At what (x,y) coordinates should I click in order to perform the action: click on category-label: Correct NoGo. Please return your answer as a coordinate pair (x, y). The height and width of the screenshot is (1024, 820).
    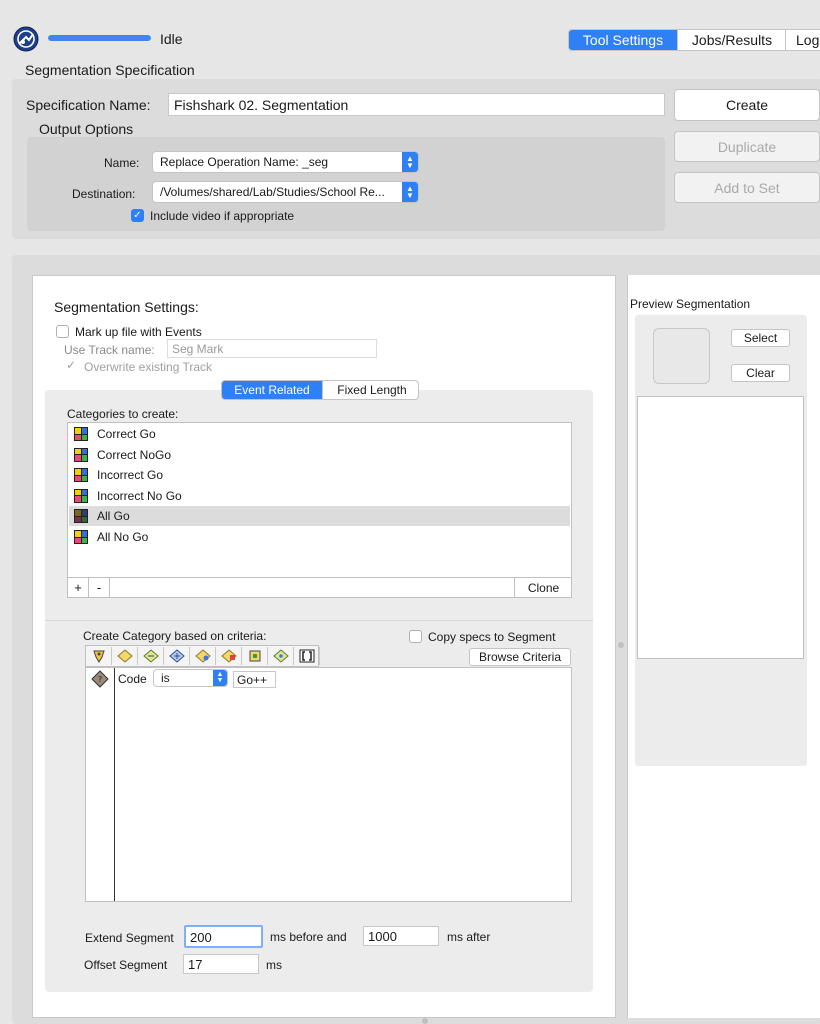
    Looking at the image, I should click on (134, 454).